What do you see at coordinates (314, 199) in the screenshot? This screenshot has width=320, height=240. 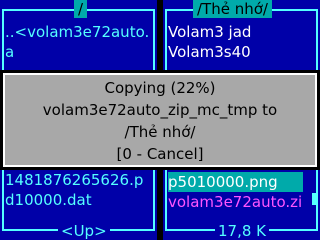 I see `scrollbar-thumb` at bounding box center [314, 199].